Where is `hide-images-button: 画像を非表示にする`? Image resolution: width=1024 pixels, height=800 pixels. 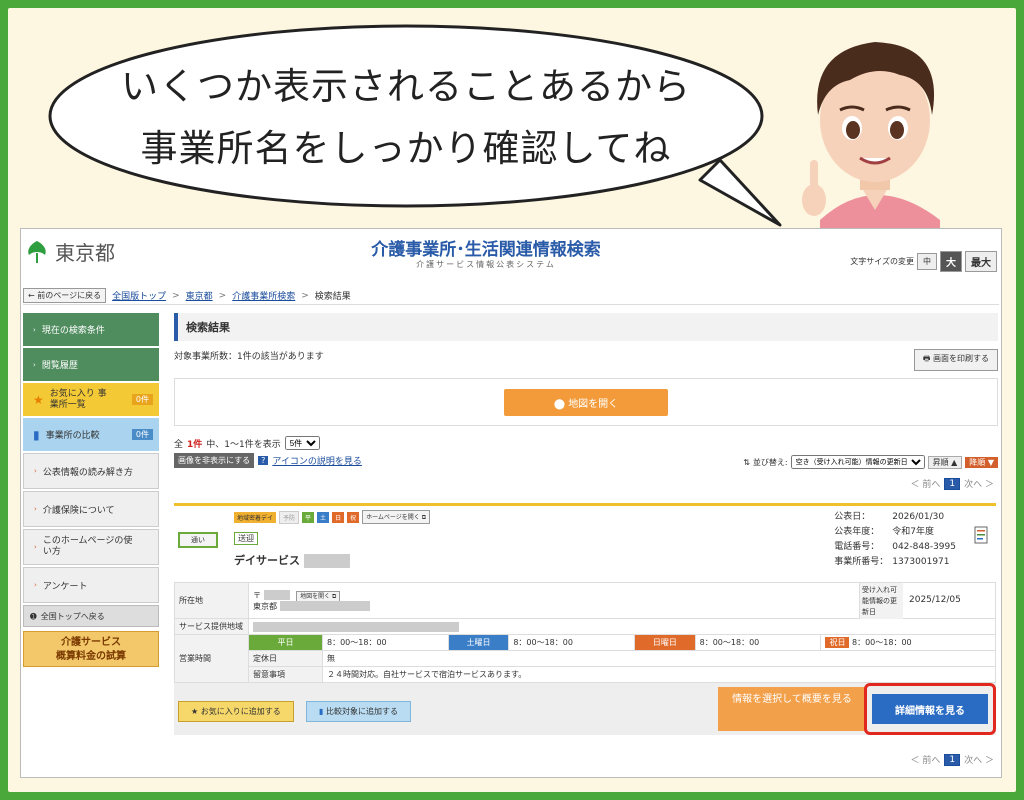 hide-images-button: 画像を非表示にする is located at coordinates (214, 460).